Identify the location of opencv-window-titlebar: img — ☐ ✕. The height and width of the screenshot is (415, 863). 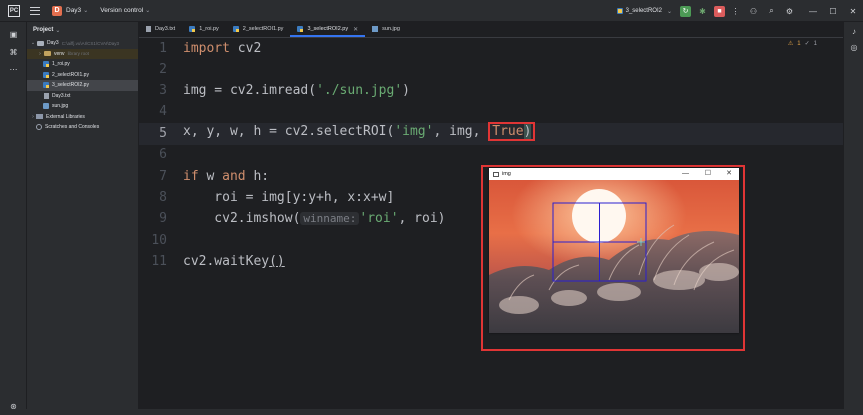
(614, 174).